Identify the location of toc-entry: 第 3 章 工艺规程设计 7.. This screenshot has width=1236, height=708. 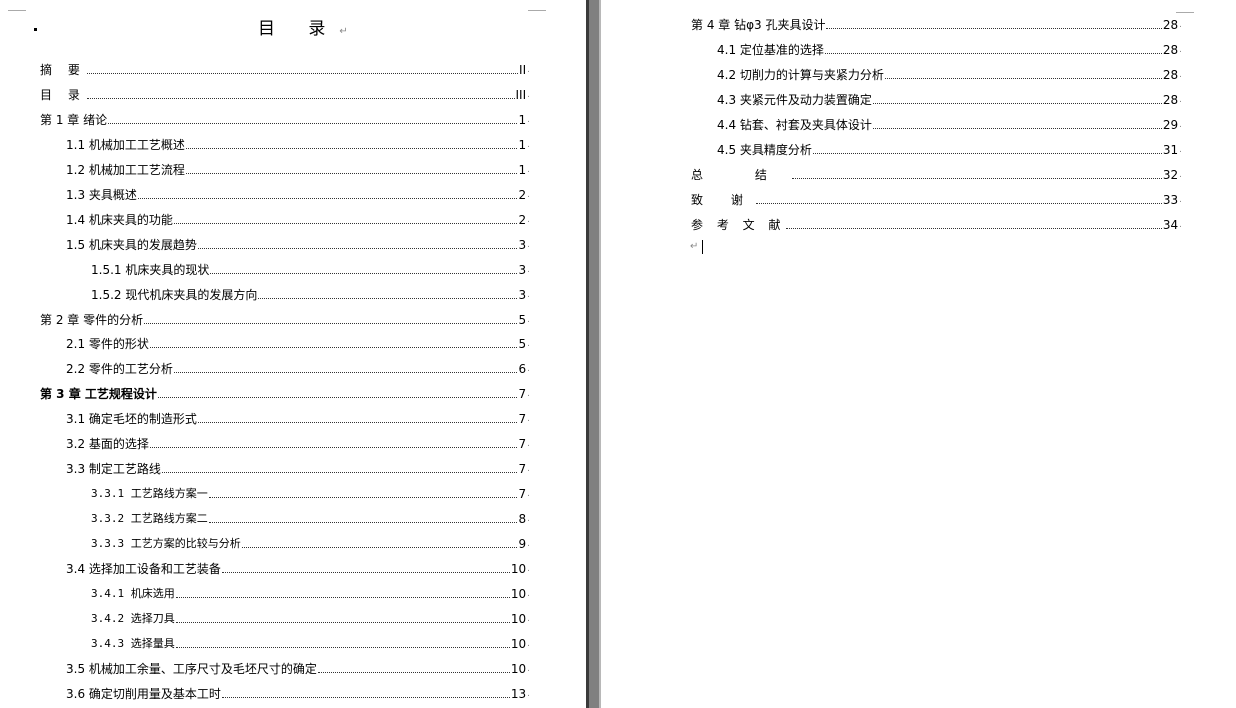
(285, 392).